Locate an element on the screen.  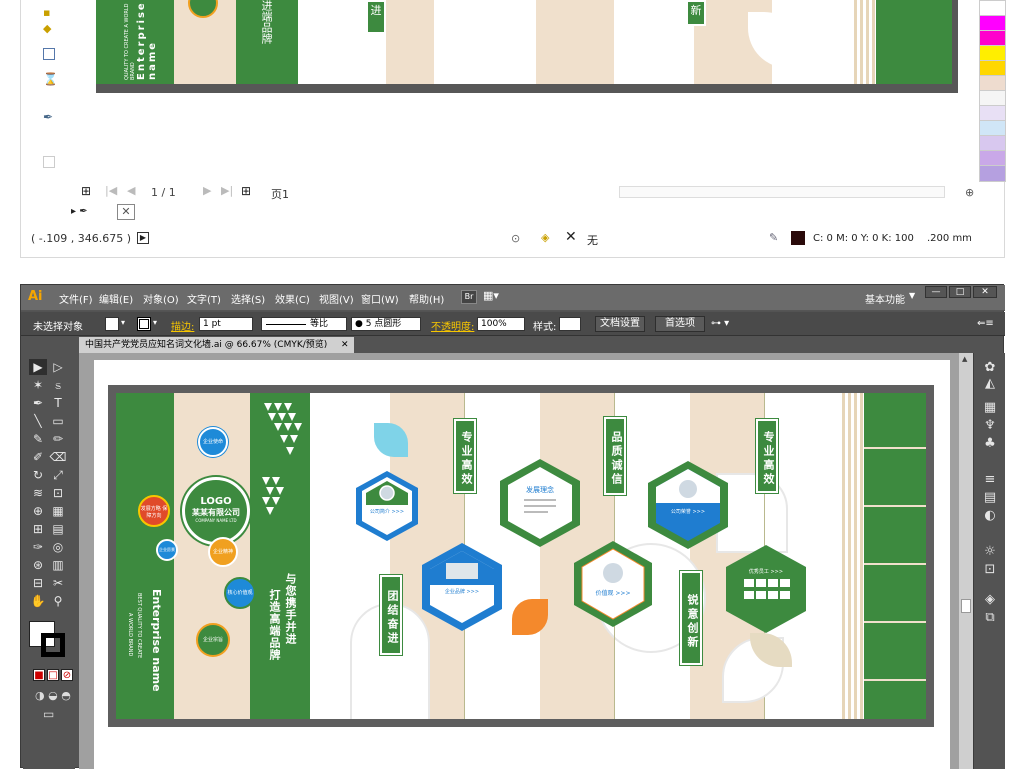
gradient-panel-icon: ▤ is located at coordinates (990, 498).